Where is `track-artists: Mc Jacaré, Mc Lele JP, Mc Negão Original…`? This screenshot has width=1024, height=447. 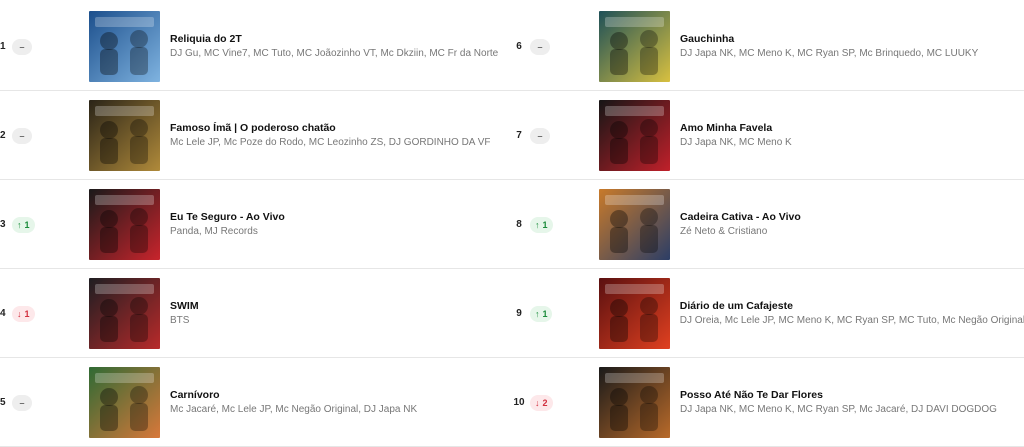 track-artists: Mc Jacaré, Mc Lele JP, Mc Negão Original… is located at coordinates (293, 410).